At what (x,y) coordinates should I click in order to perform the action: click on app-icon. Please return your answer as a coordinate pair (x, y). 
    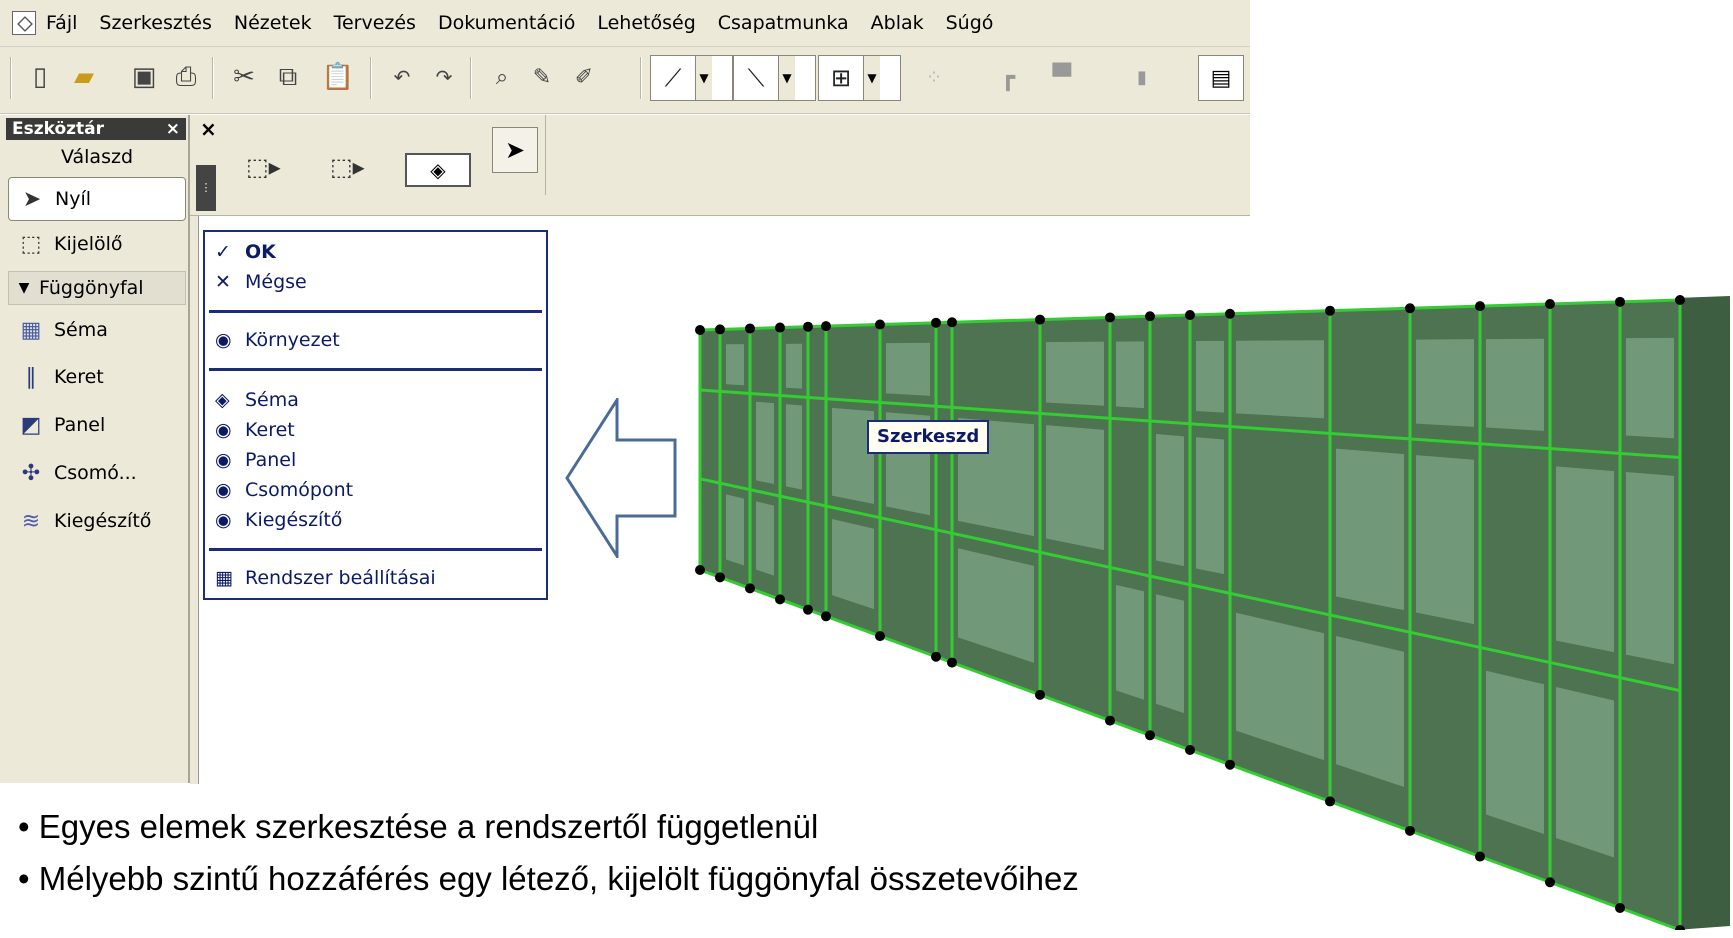
    Looking at the image, I should click on (24, 23).